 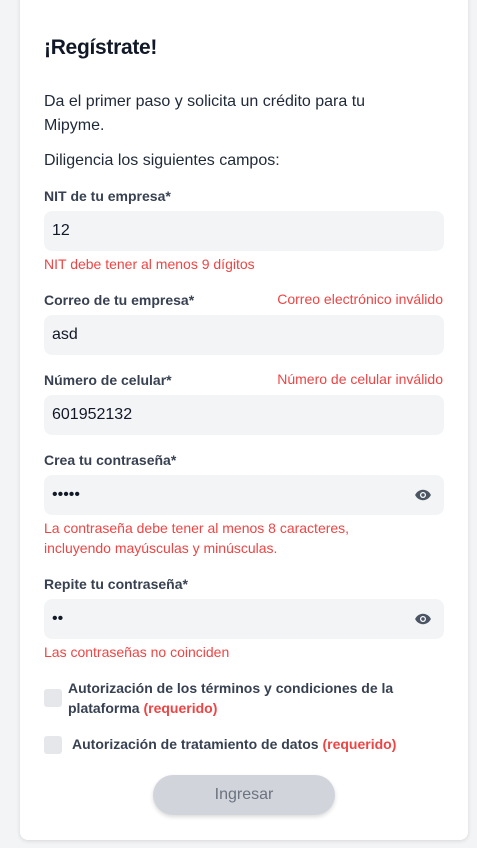 I want to click on data-policy-required: (requerido), so click(x=359, y=744).